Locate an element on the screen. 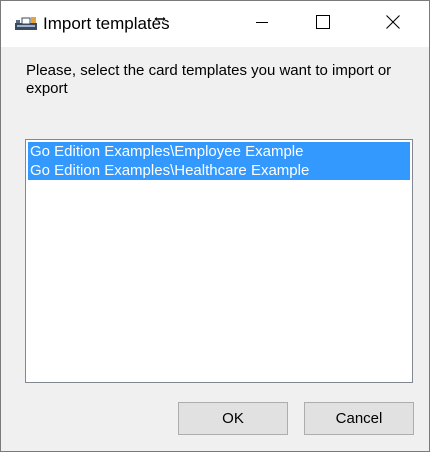 This screenshot has width=430, height=452. close-button is located at coordinates (393, 24).